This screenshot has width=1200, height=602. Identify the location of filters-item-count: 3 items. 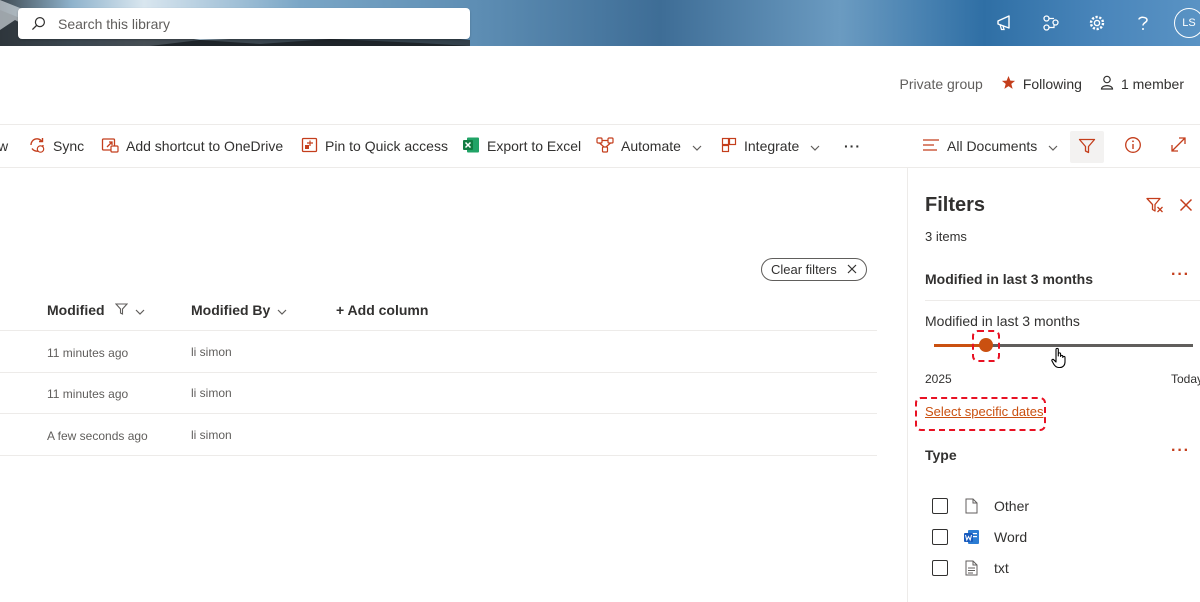
(946, 236).